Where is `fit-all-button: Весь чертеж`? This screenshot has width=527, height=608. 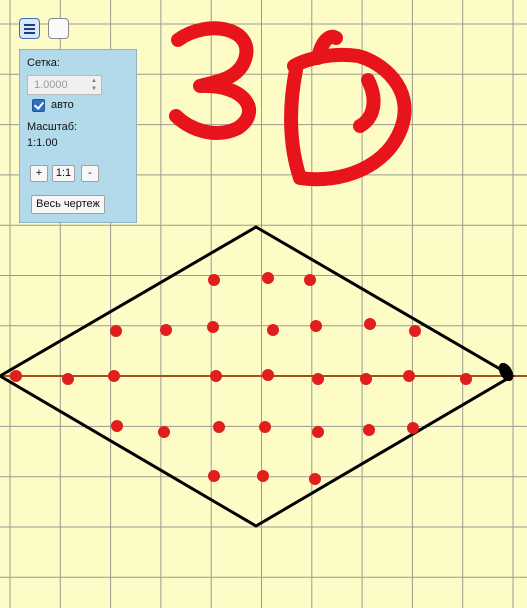
fit-all-button: Весь чертеж is located at coordinates (68, 204).